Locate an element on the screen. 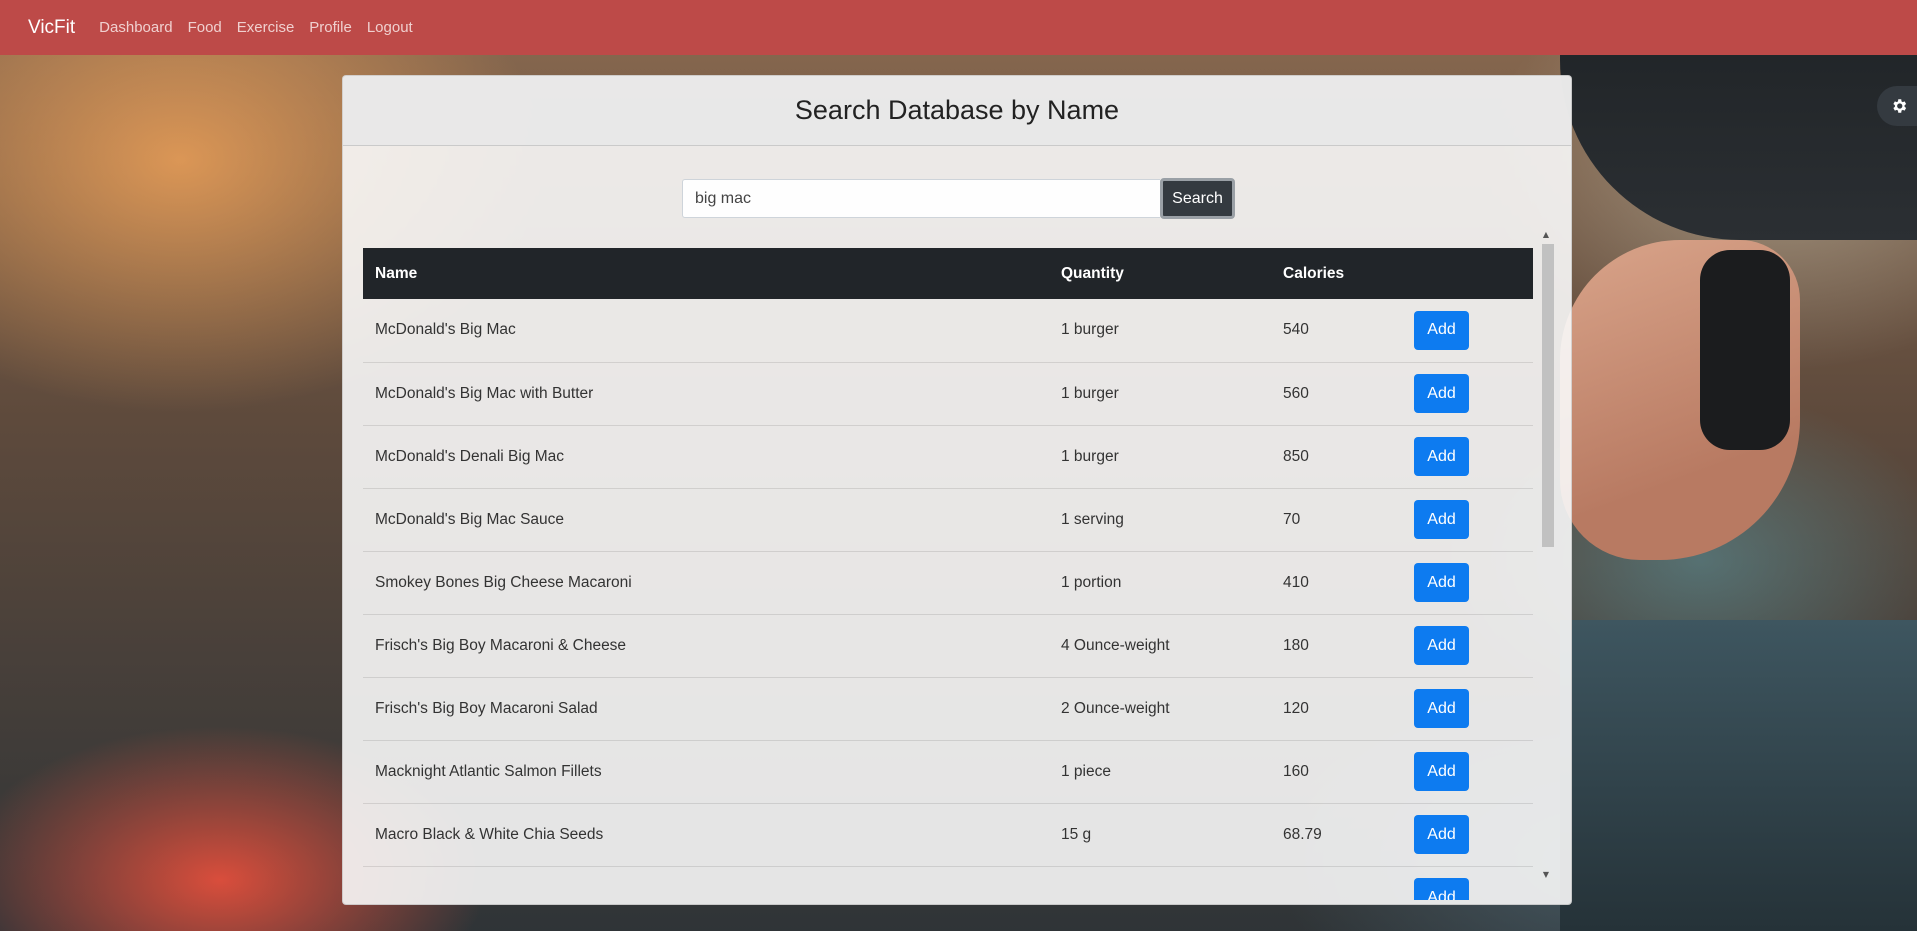 This screenshot has width=1917, height=931. nav-link-food: Food is located at coordinates (205, 27).